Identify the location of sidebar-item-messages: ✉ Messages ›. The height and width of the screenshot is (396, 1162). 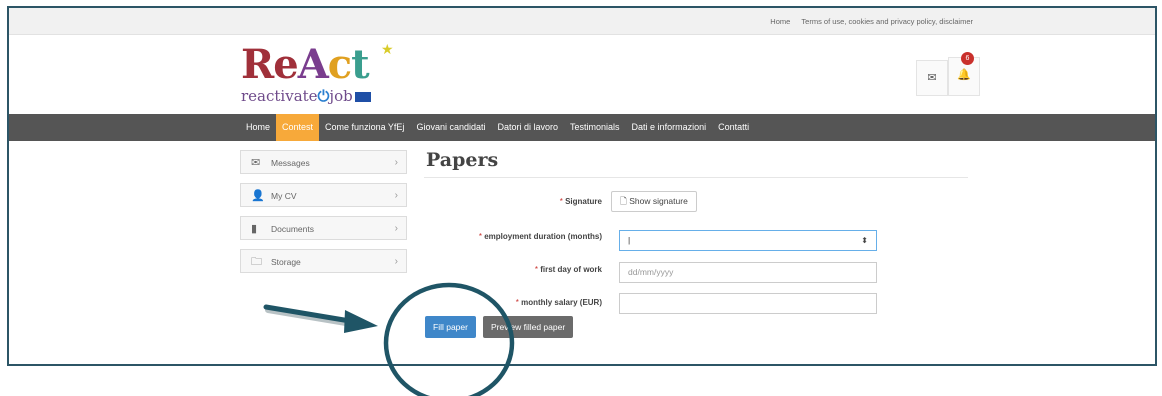
(323, 162).